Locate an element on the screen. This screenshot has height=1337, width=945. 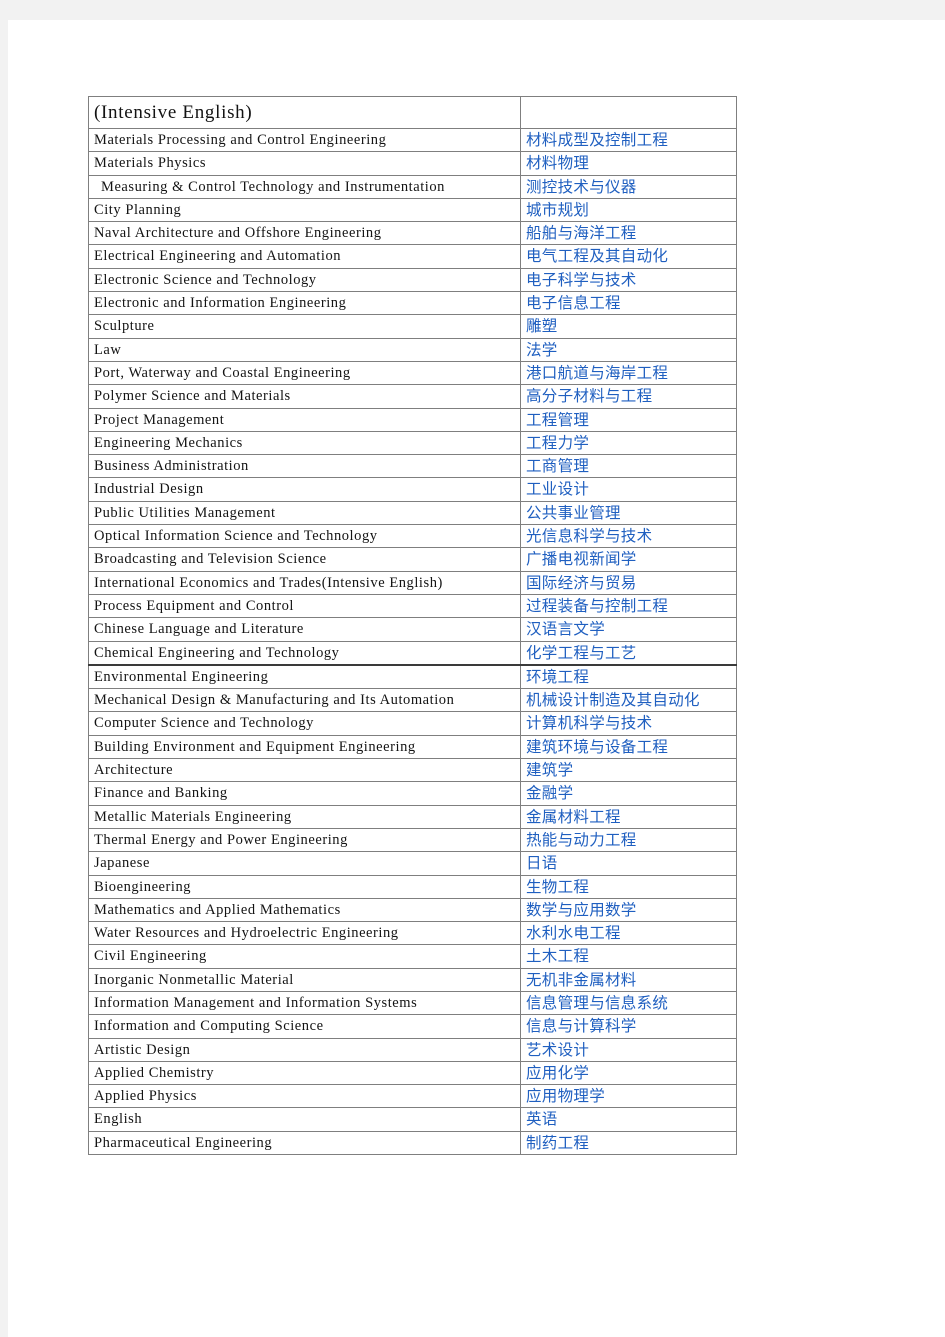
major-name-english: Japanese is located at coordinates (304, 863).